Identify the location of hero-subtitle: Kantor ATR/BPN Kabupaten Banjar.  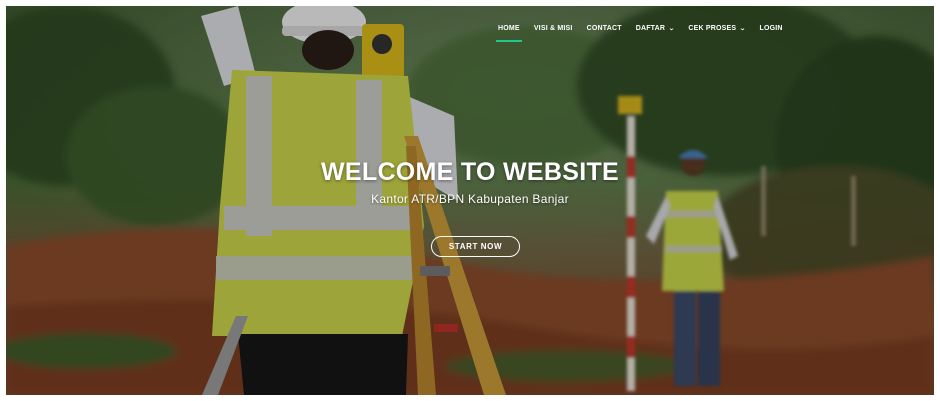
(470, 199).